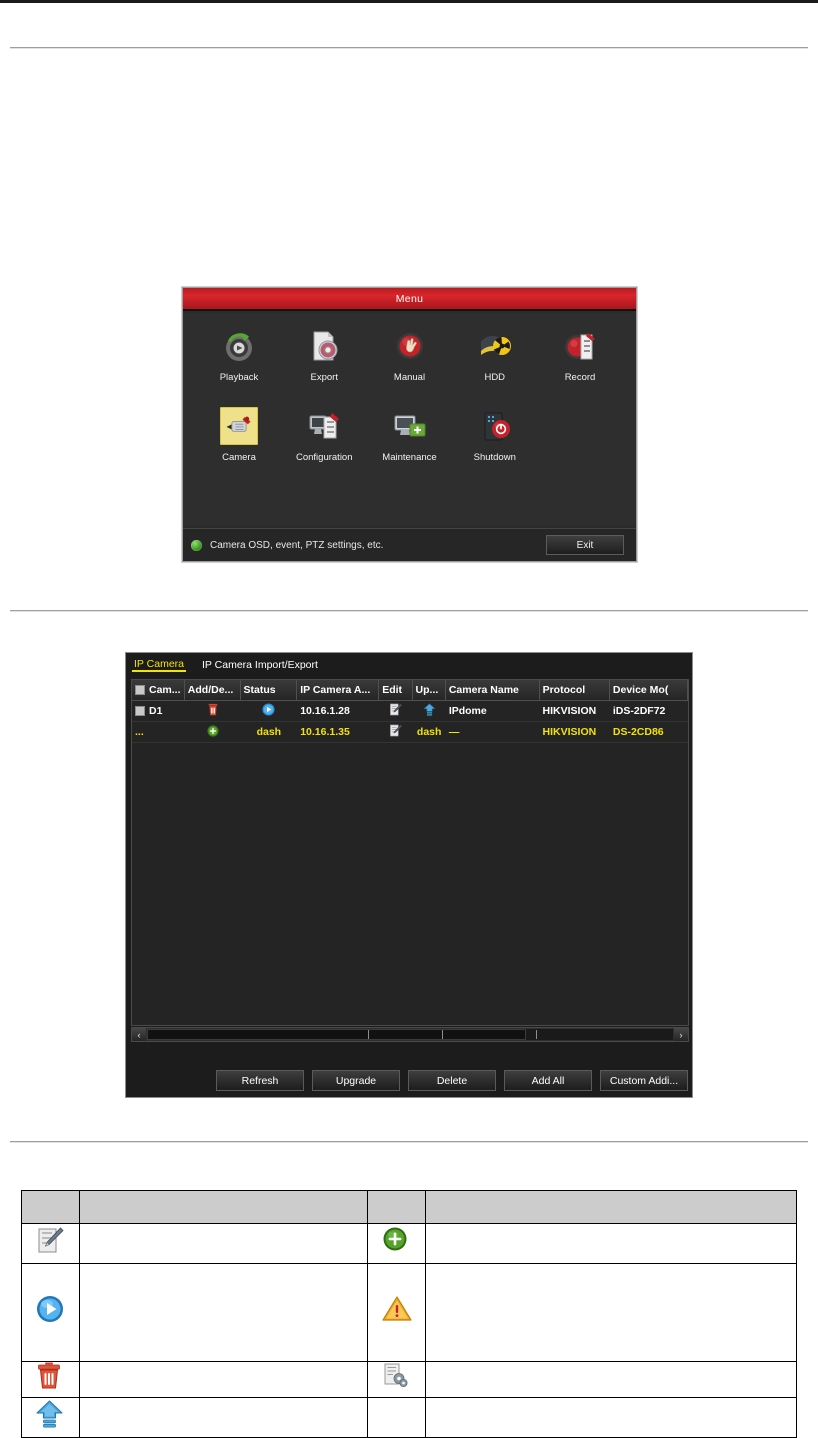  What do you see at coordinates (223, 1312) in the screenshot?
I see `legend-desc-play` at bounding box center [223, 1312].